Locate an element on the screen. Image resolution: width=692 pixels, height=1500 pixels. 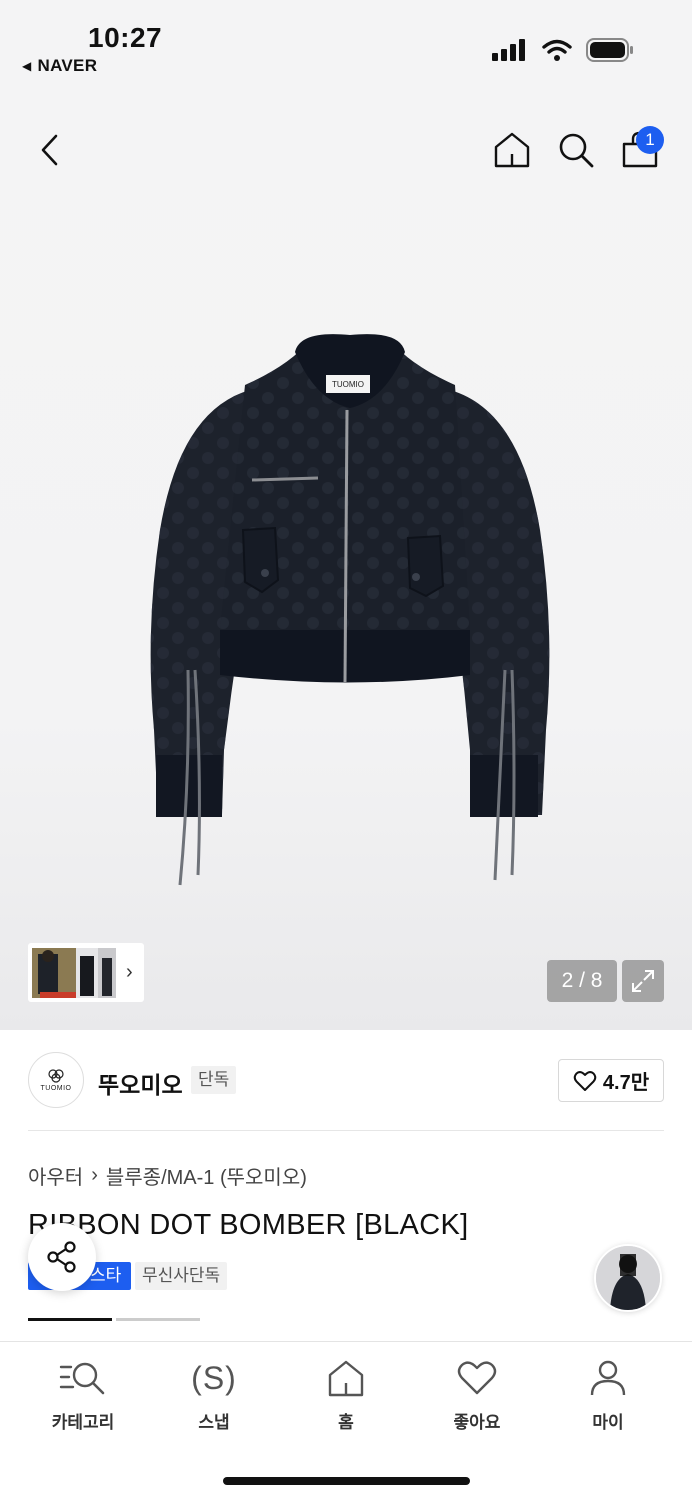
share-icon is located at coordinates (61, 1257).